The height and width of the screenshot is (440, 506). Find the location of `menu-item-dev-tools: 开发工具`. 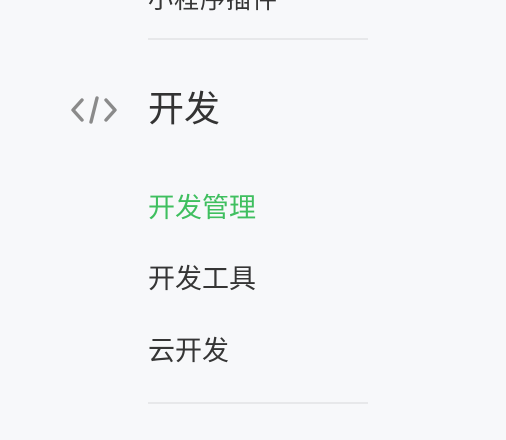

menu-item-dev-tools: 开发工具 is located at coordinates (202, 280).